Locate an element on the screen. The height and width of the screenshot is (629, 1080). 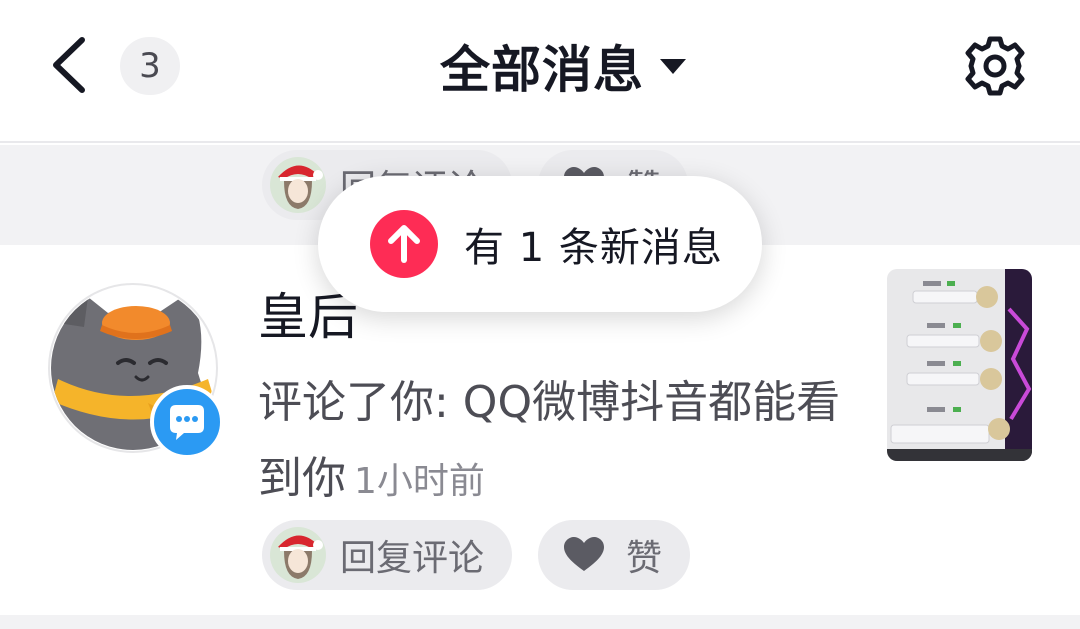
message-filter-dropdown: 全部消息 is located at coordinates (563, 66).